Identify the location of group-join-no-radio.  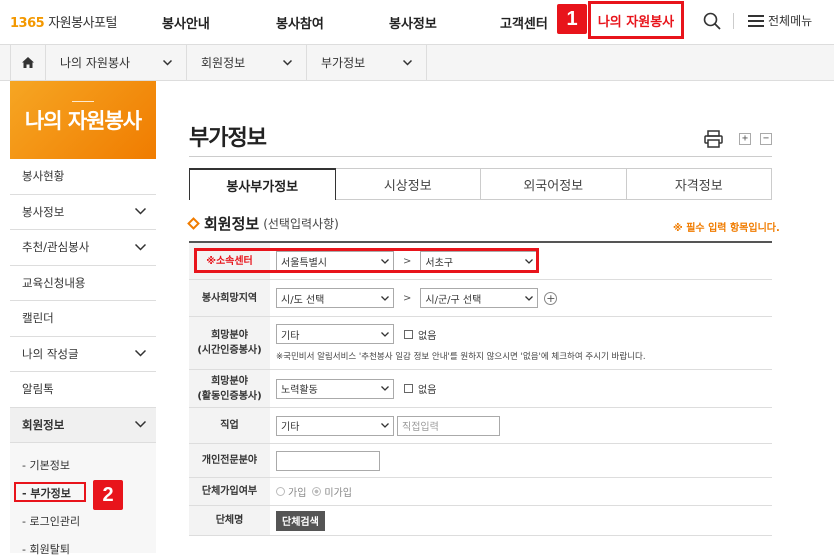
(317, 491).